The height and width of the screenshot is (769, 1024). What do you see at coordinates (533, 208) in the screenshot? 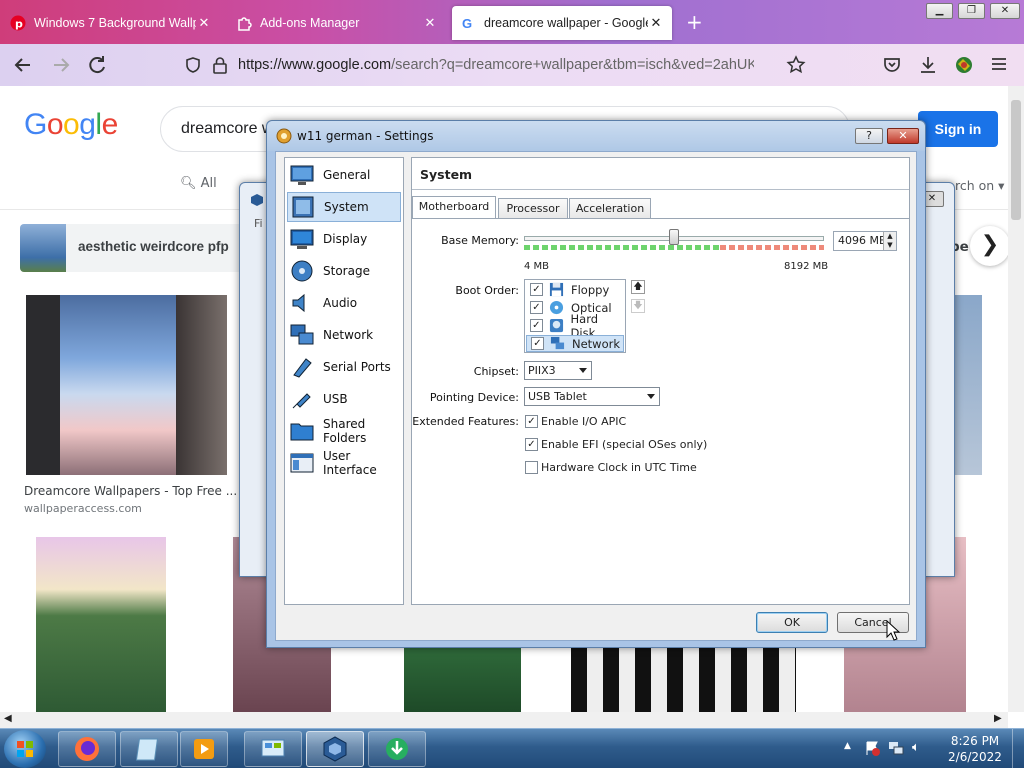
I see `tab-processor: Processor` at bounding box center [533, 208].